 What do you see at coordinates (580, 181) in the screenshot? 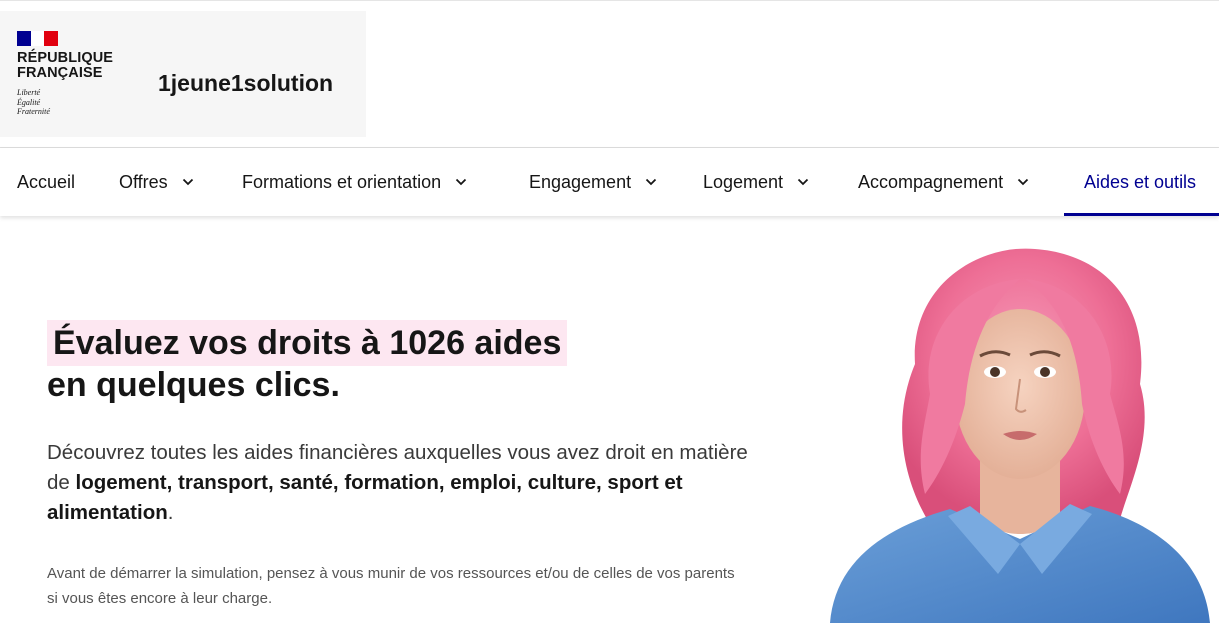
I see `nav-item-label: Engagement` at bounding box center [580, 181].